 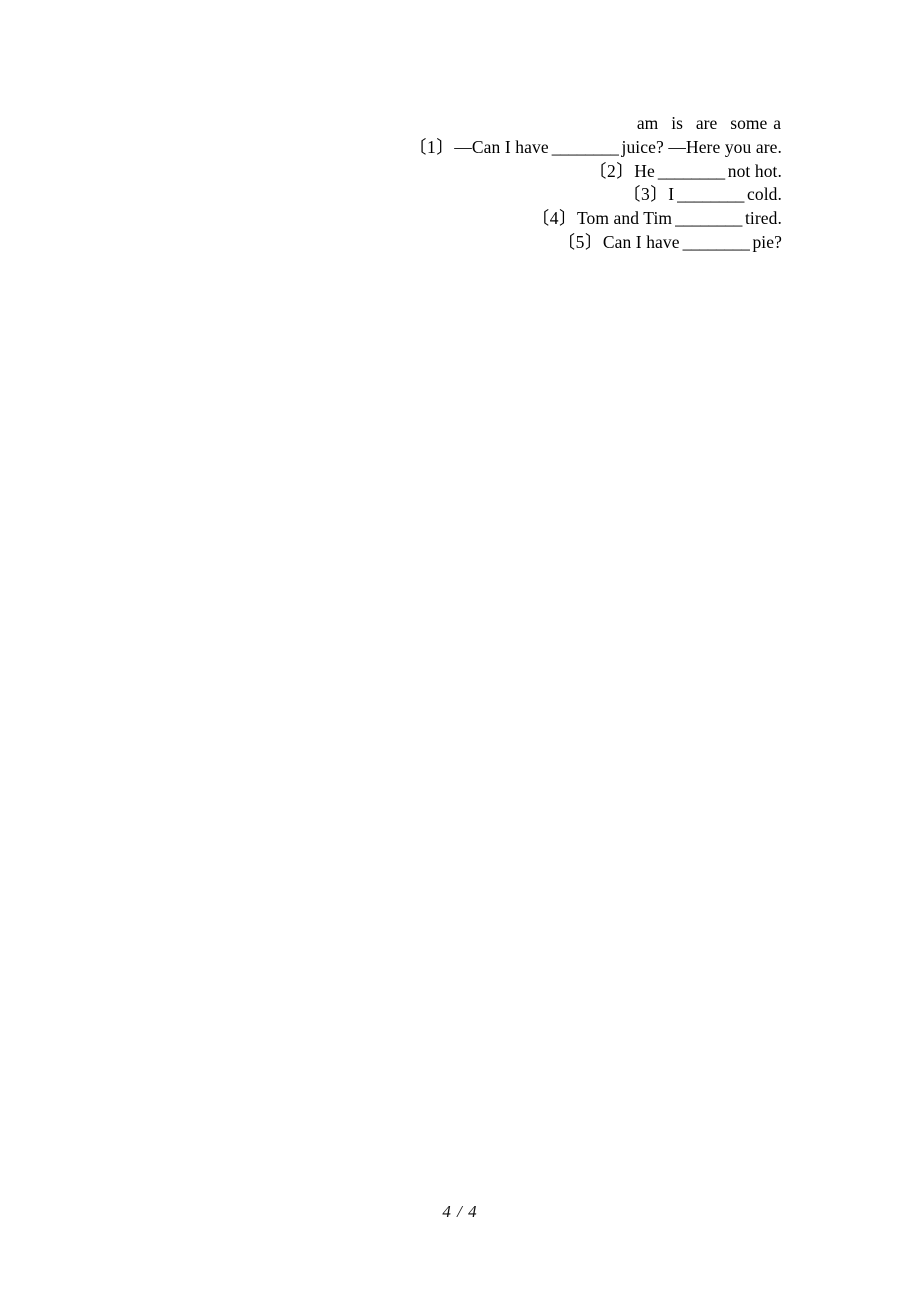 I want to click on item-number-2: 〔2〕, so click(x=612, y=170).